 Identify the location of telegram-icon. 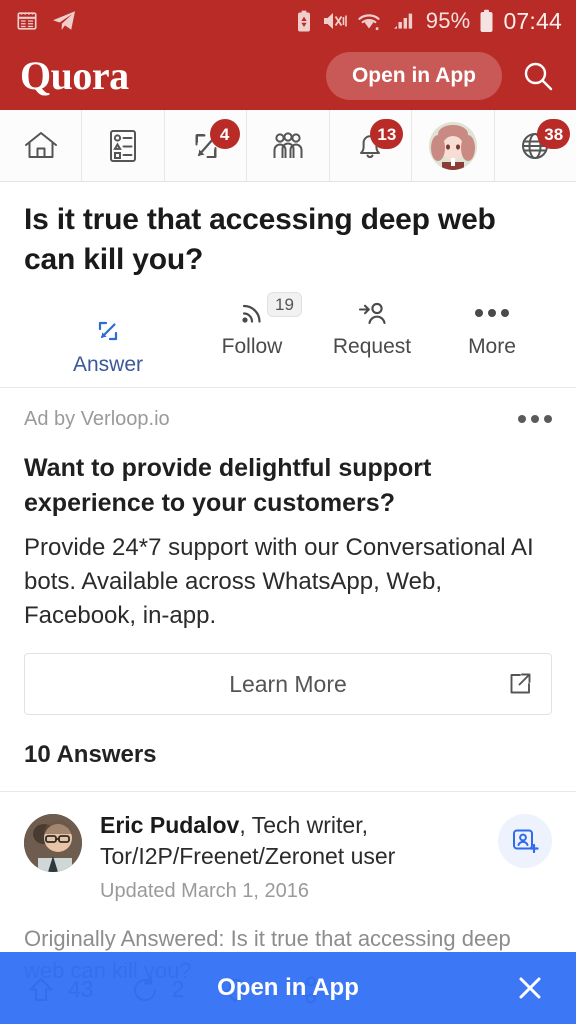
(64, 21).